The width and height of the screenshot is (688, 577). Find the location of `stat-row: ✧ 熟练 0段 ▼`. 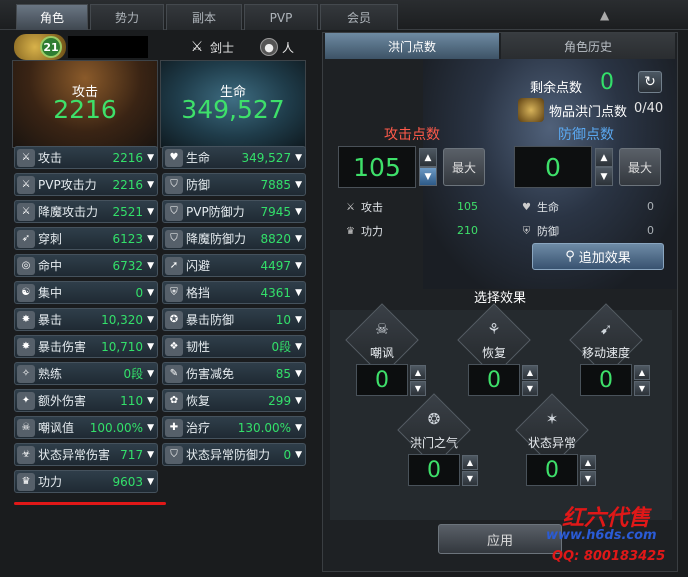

stat-row: ✧ 熟练 0段 ▼ is located at coordinates (86, 373).